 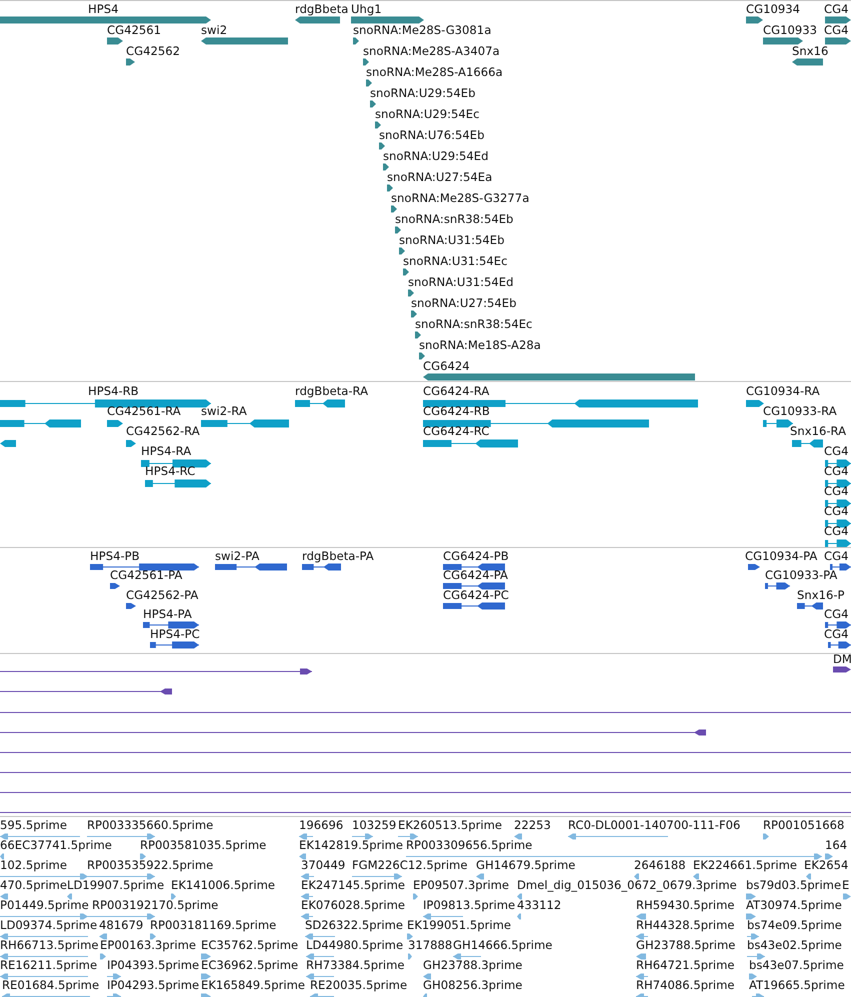 What do you see at coordinates (175, 634) in the screenshot?
I see `feature-label: HPS4-PC` at bounding box center [175, 634].